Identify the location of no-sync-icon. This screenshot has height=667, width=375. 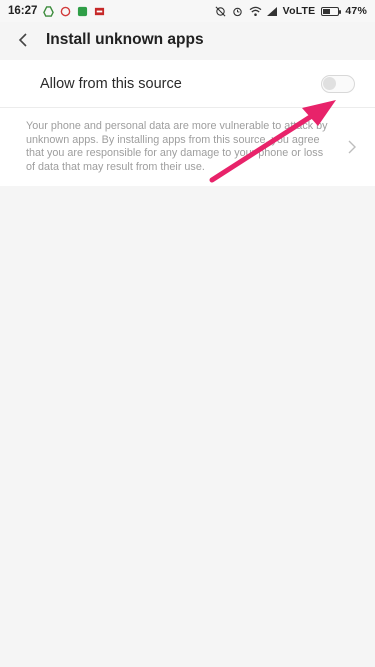
(220, 11).